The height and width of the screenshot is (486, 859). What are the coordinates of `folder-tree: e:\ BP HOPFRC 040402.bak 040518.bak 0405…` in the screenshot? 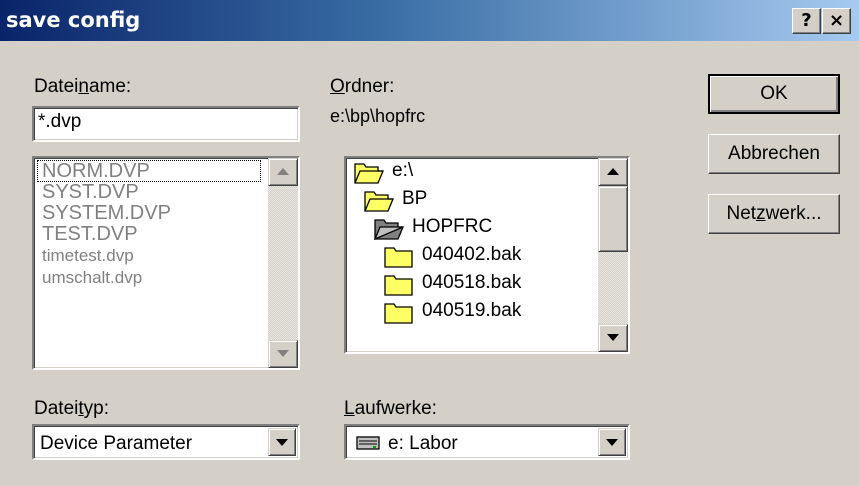 It's located at (487, 255).